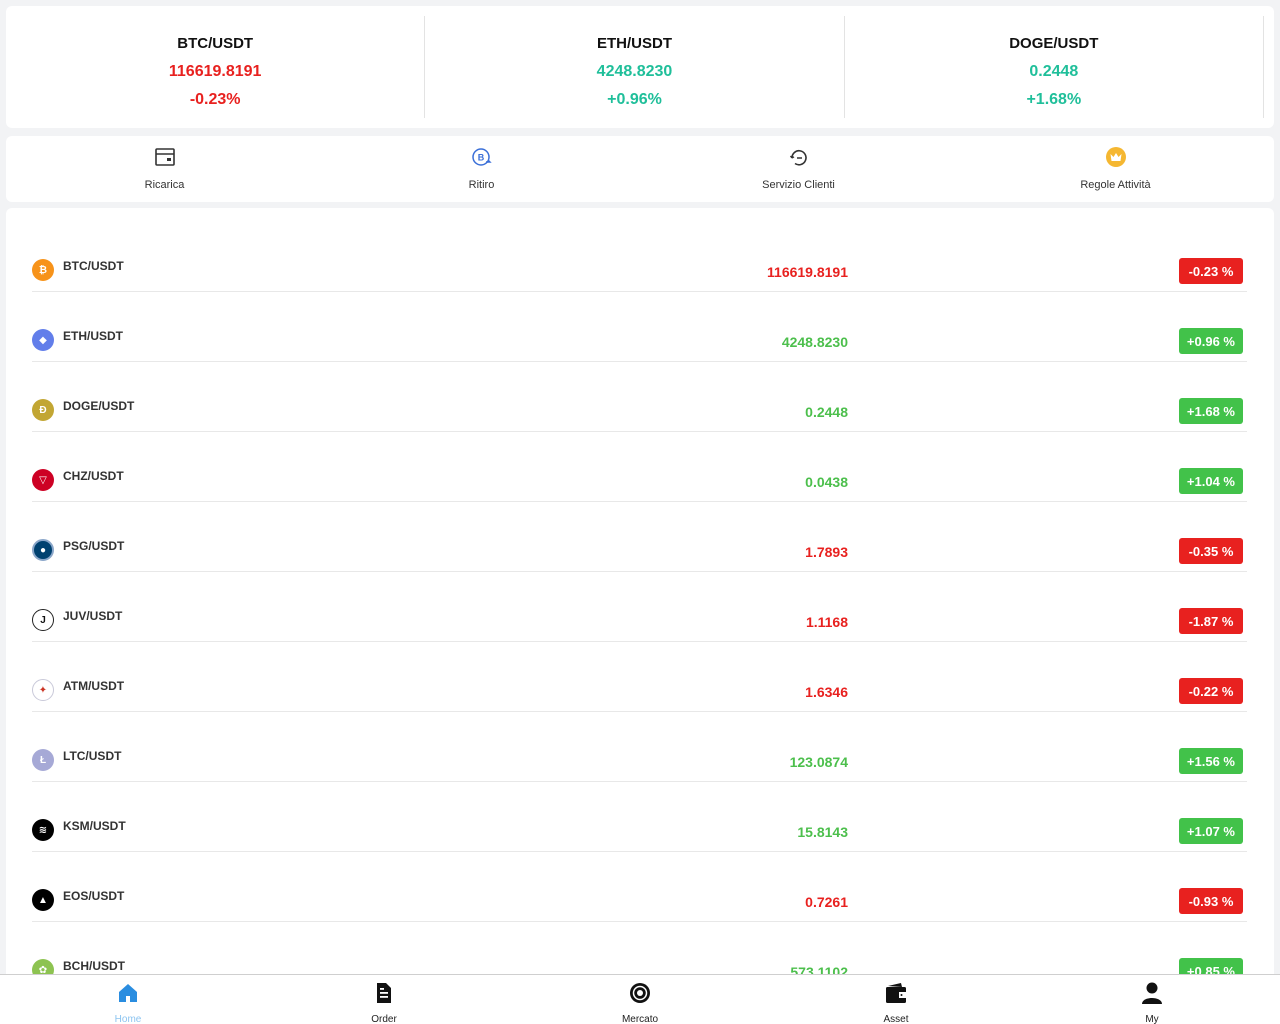 This screenshot has height=1024, width=1280. I want to click on change-badge: -1.87 %, so click(1211, 621).